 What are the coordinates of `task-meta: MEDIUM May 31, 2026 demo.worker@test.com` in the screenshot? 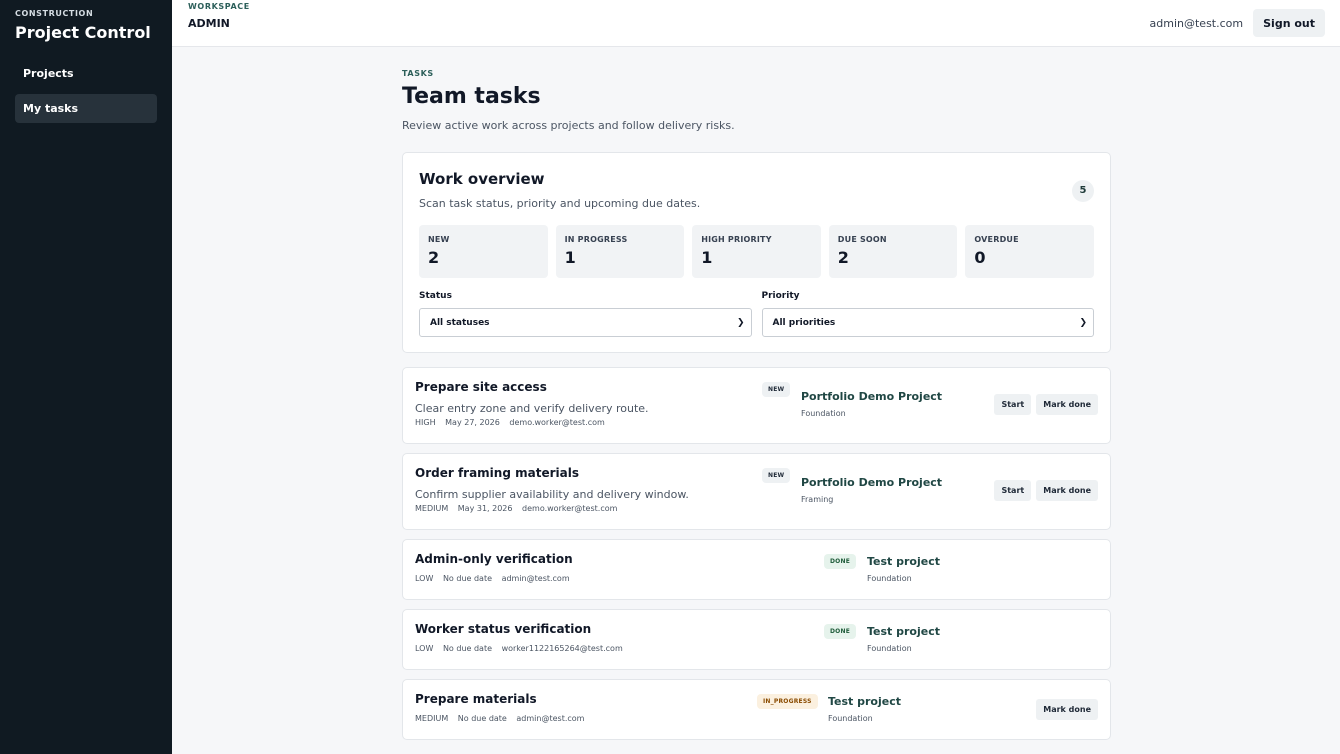 It's located at (756, 508).